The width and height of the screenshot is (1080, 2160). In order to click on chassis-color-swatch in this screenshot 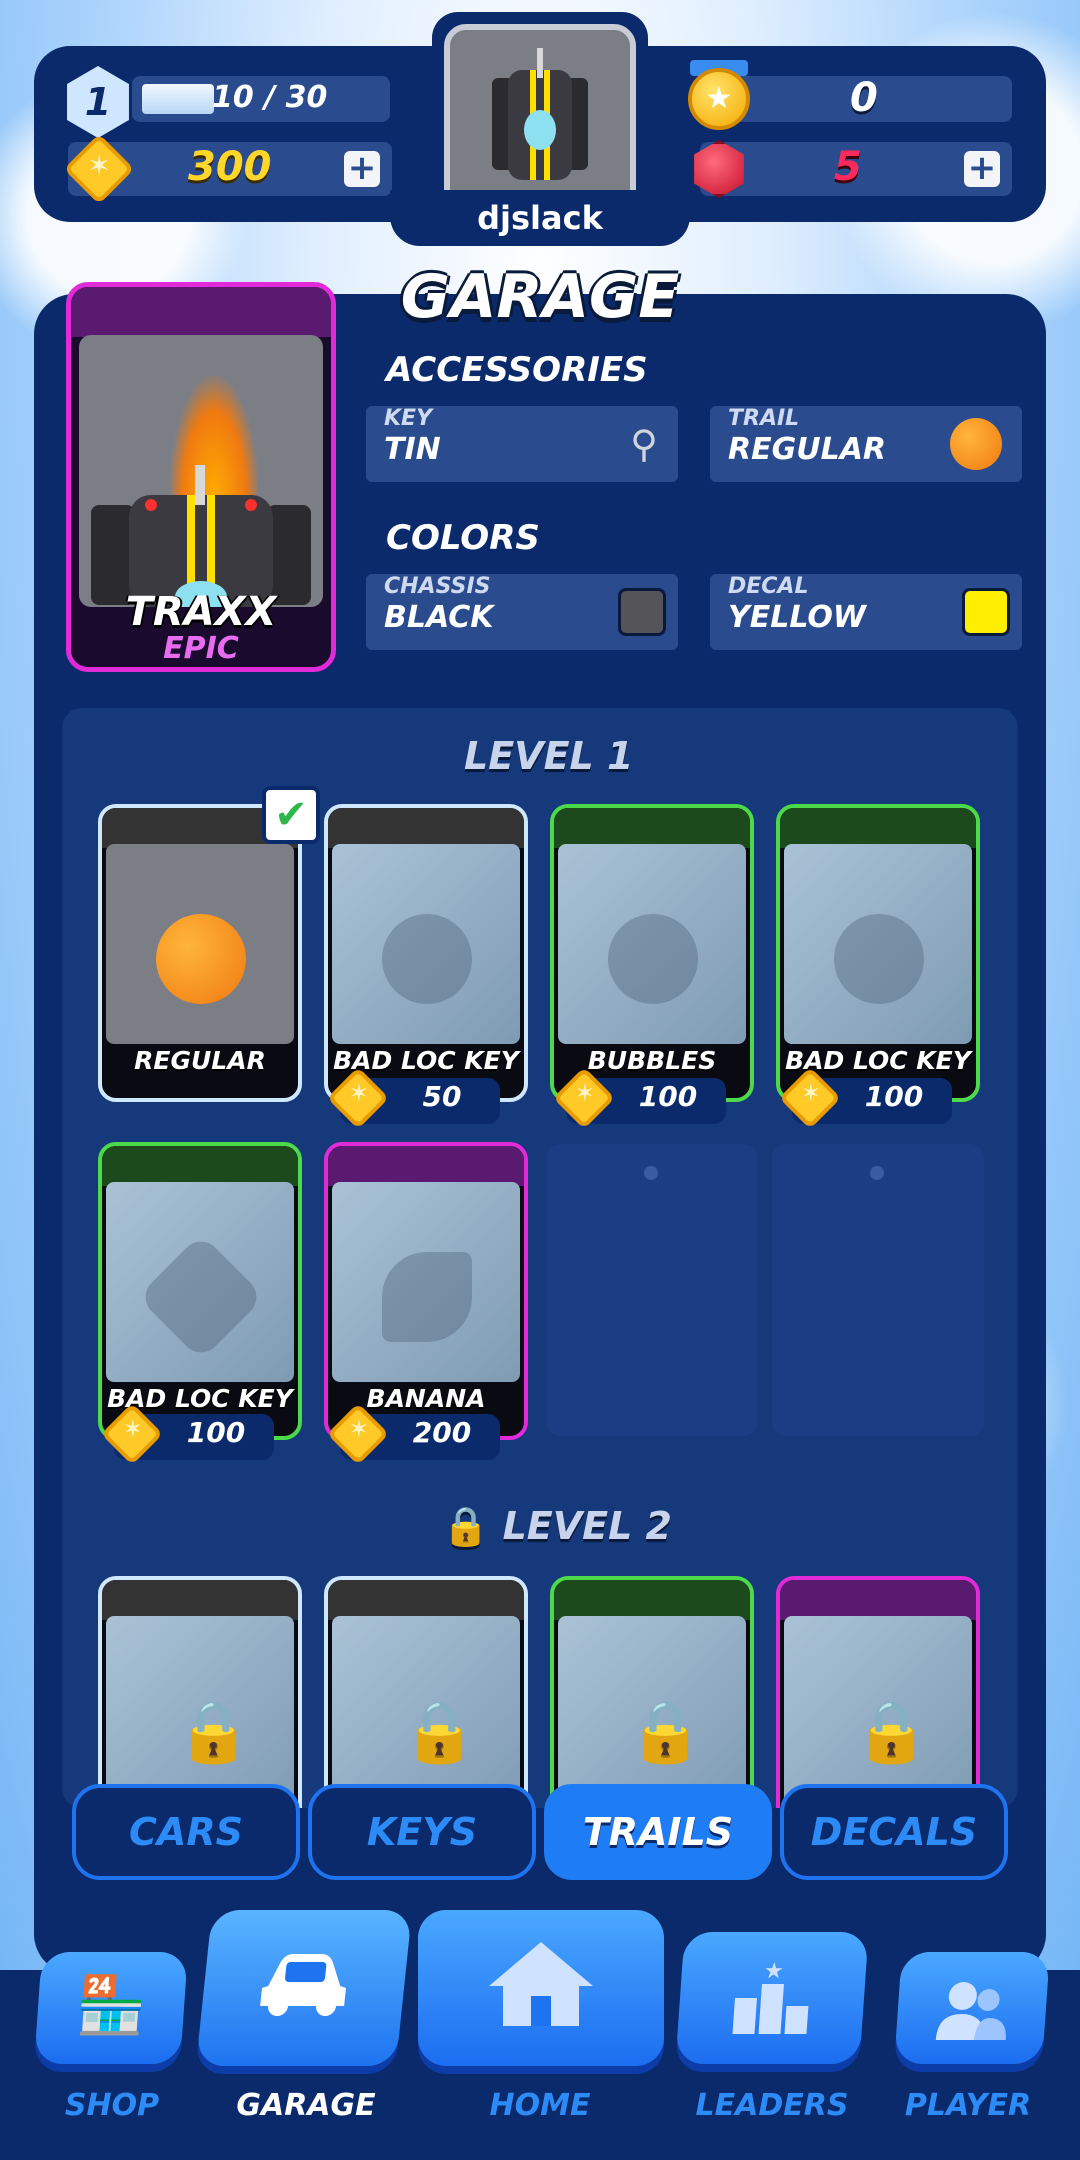, I will do `click(642, 612)`.